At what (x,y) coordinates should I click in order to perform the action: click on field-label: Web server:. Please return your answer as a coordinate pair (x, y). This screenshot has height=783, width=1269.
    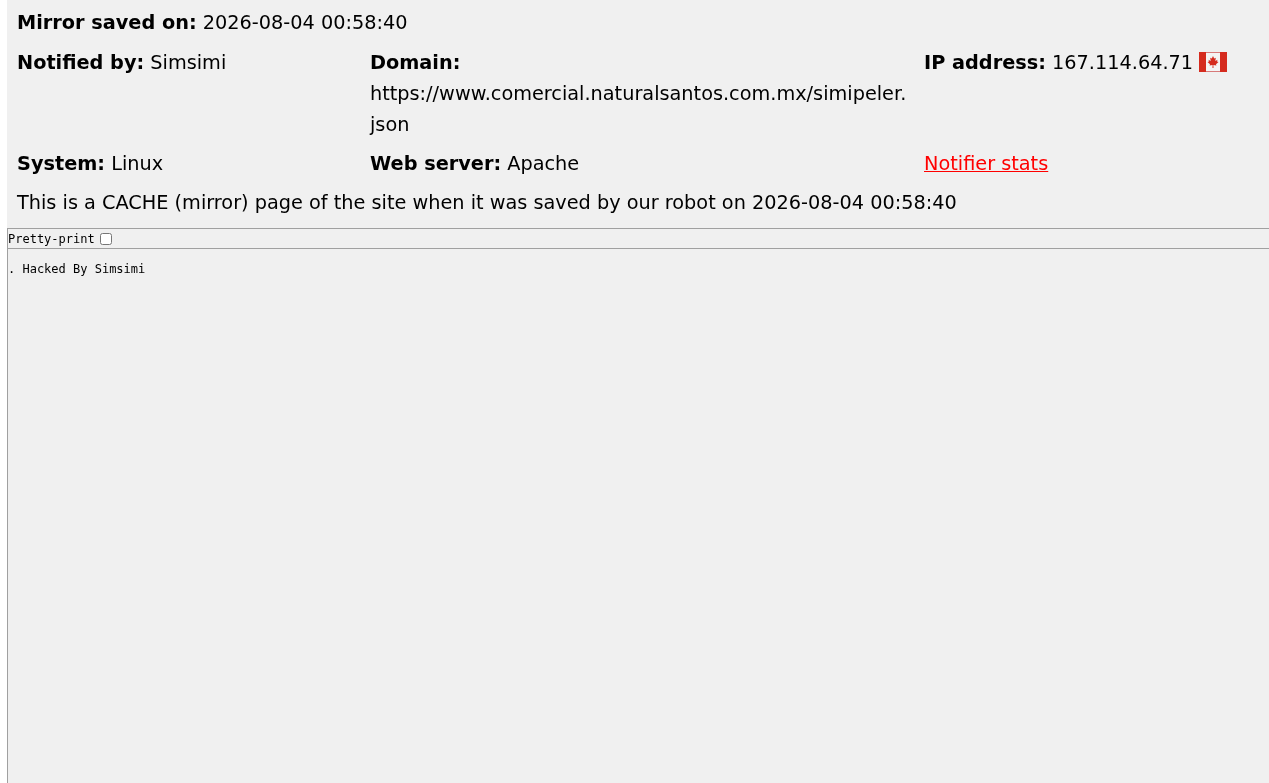
    Looking at the image, I should click on (436, 163).